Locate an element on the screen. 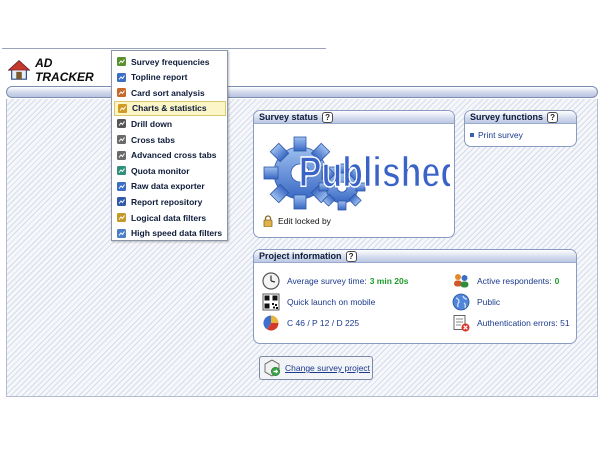 Image resolution: width=600 pixels, height=450 pixels. survey-status-title: Survey status is located at coordinates (289, 117).